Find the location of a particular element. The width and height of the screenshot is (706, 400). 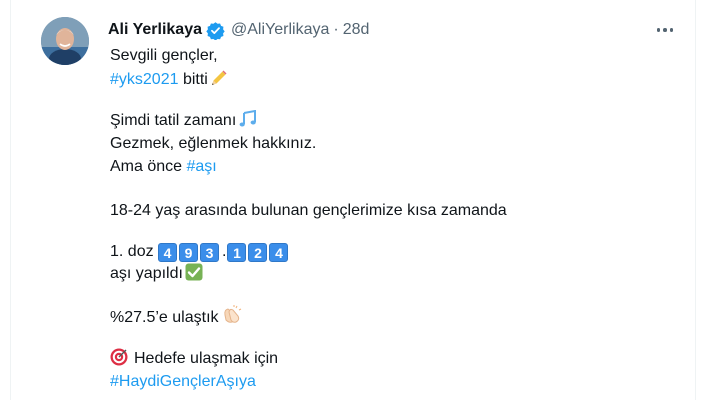

line5-prefix: Ama önce is located at coordinates (148, 166).